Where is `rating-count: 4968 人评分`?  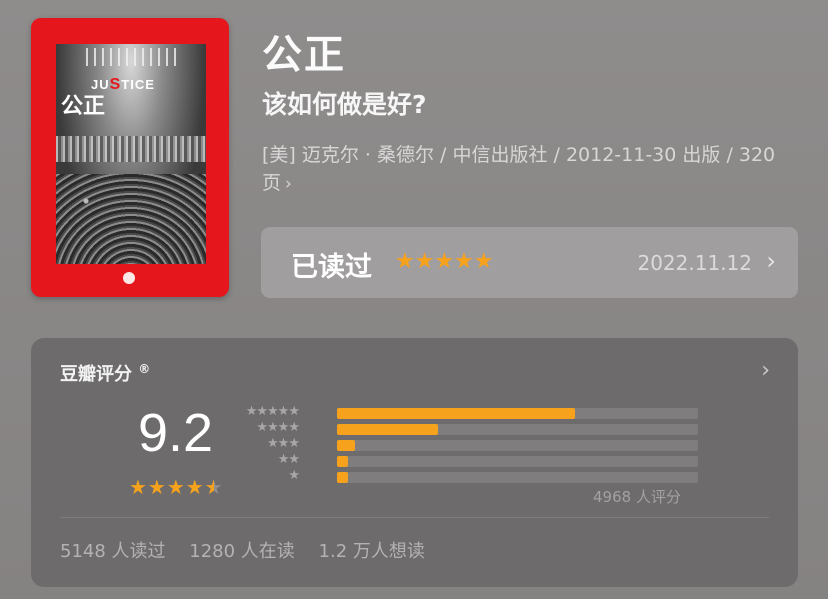
rating-count: 4968 人评分 is located at coordinates (637, 497).